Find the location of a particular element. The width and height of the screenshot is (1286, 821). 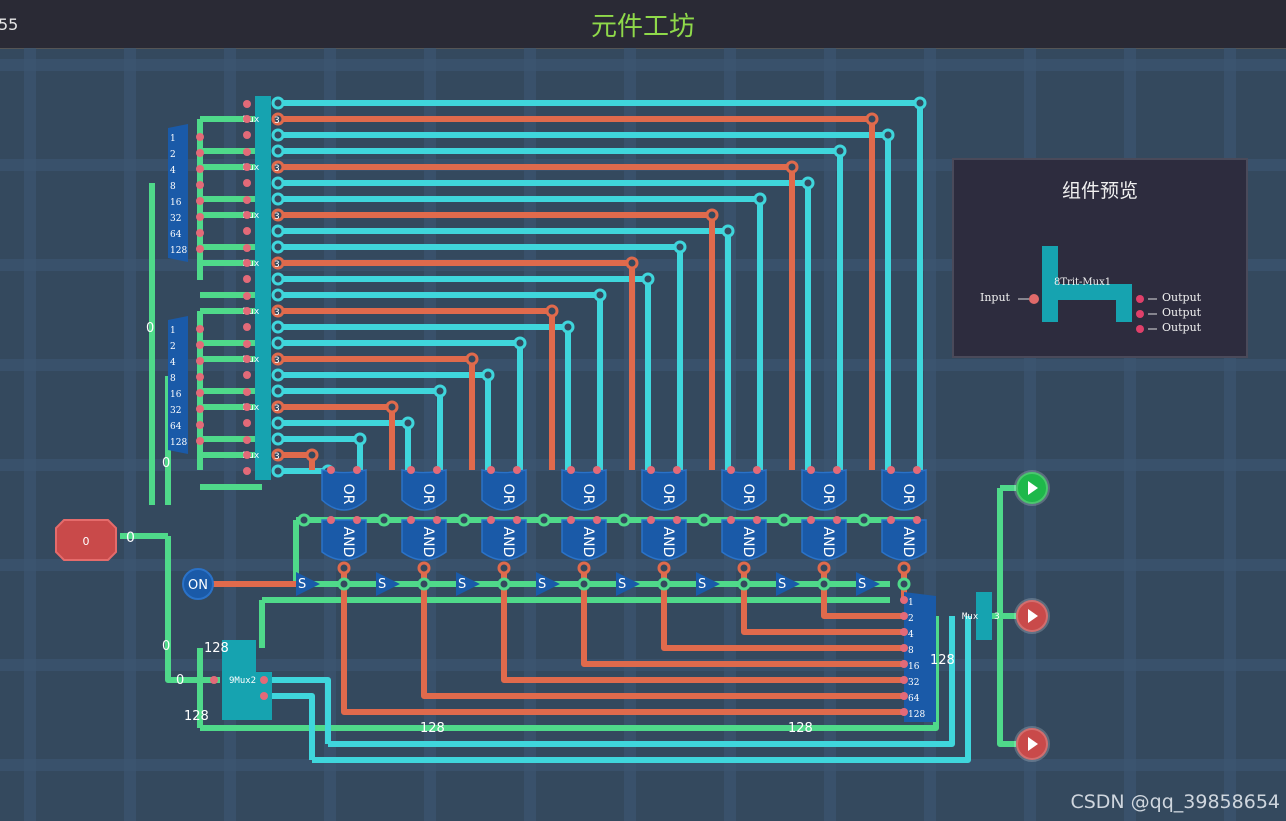

bit-label: 8 is located at coordinates (173, 379).